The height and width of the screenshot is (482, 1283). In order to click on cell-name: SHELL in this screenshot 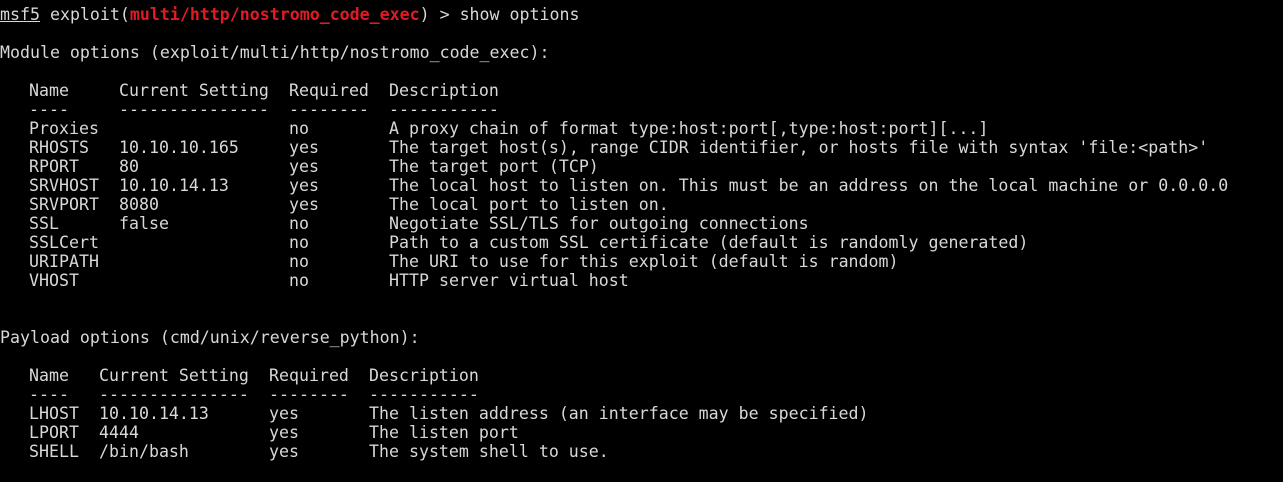, I will do `click(54, 451)`.